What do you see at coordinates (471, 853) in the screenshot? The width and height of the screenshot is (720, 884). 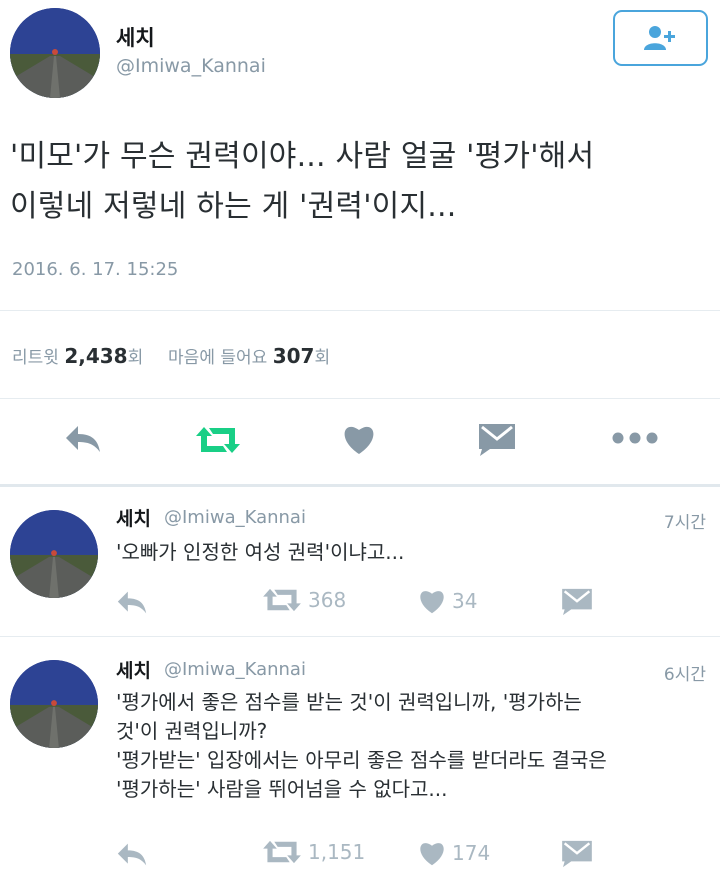 I see `like-count: 174` at bounding box center [471, 853].